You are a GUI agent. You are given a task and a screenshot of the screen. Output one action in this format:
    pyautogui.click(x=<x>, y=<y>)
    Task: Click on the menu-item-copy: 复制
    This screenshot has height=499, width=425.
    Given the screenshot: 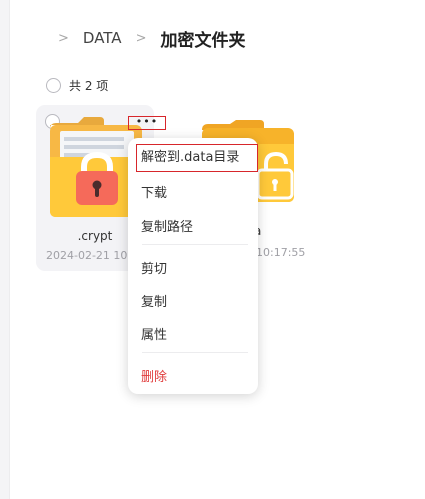 What is the action you would take?
    pyautogui.click(x=154, y=300)
    